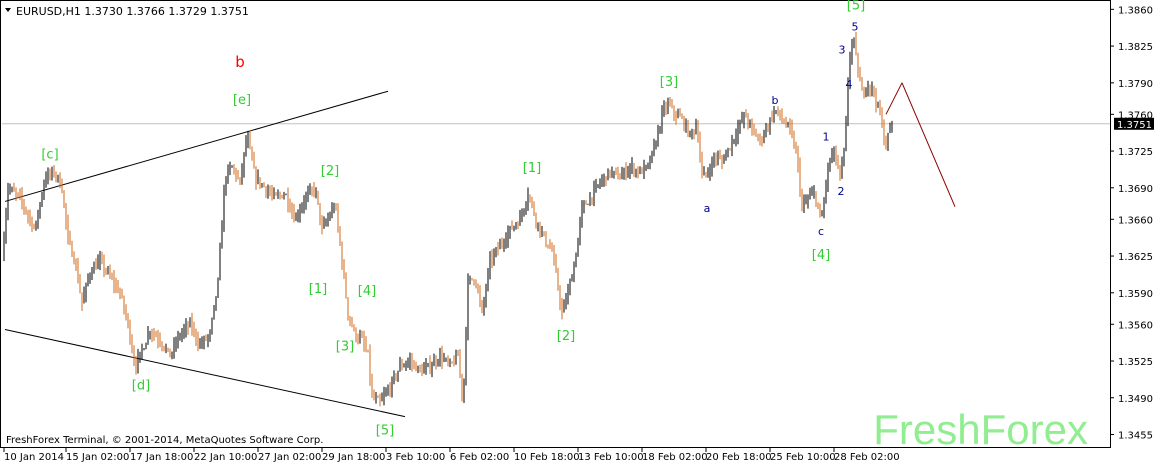  I want to click on y-tick-label: 1.3660, so click(1135, 220).